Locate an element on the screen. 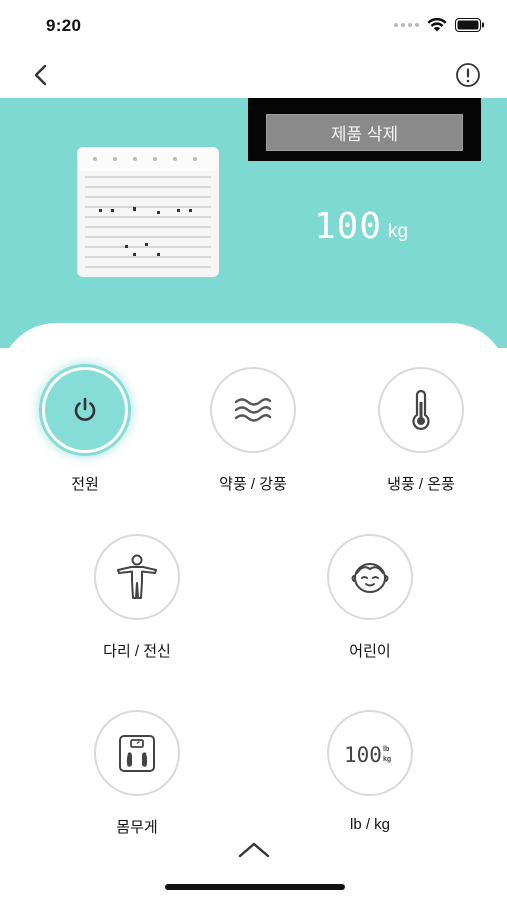 The width and height of the screenshot is (507, 900). chevron-left-icon is located at coordinates (40, 75).